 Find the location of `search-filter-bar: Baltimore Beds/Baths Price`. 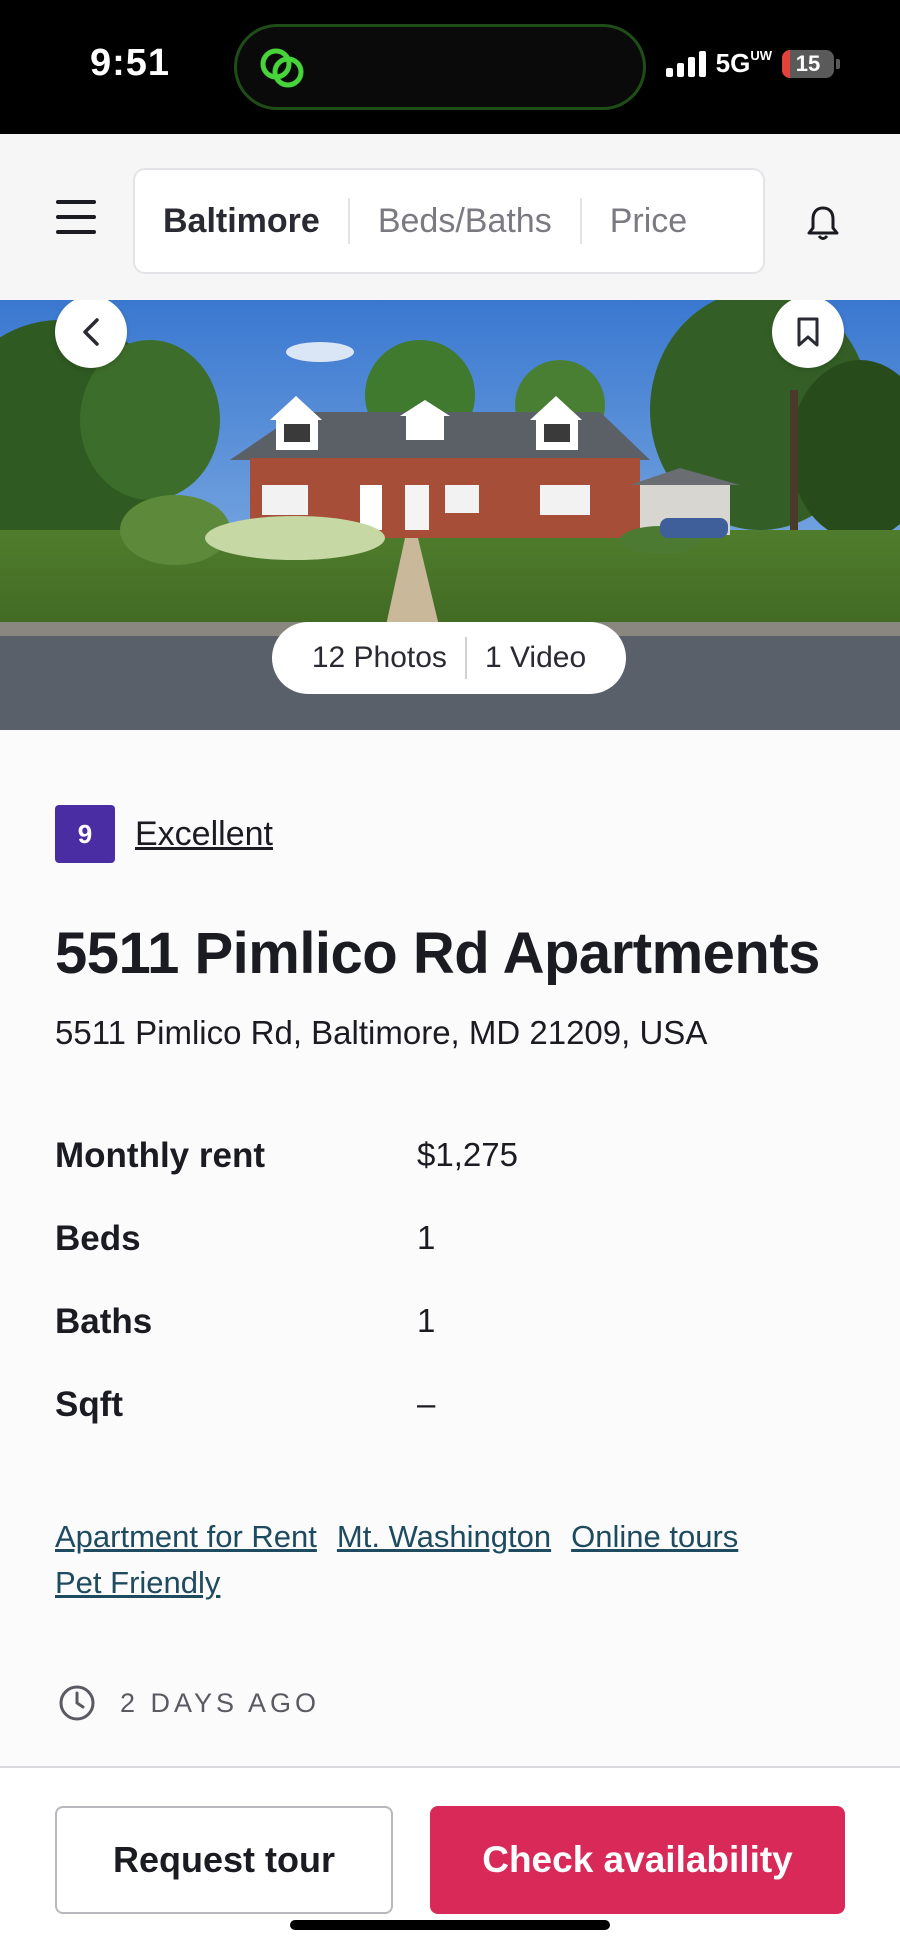

search-filter-bar: Baltimore Beds/Baths Price is located at coordinates (449, 221).